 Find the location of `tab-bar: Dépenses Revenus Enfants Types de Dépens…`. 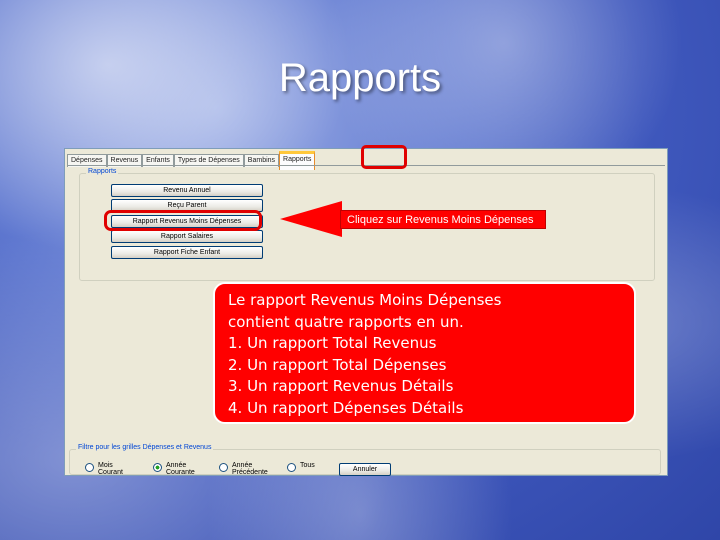

tab-bar: Dépenses Revenus Enfants Types de Dépens… is located at coordinates (191, 160).